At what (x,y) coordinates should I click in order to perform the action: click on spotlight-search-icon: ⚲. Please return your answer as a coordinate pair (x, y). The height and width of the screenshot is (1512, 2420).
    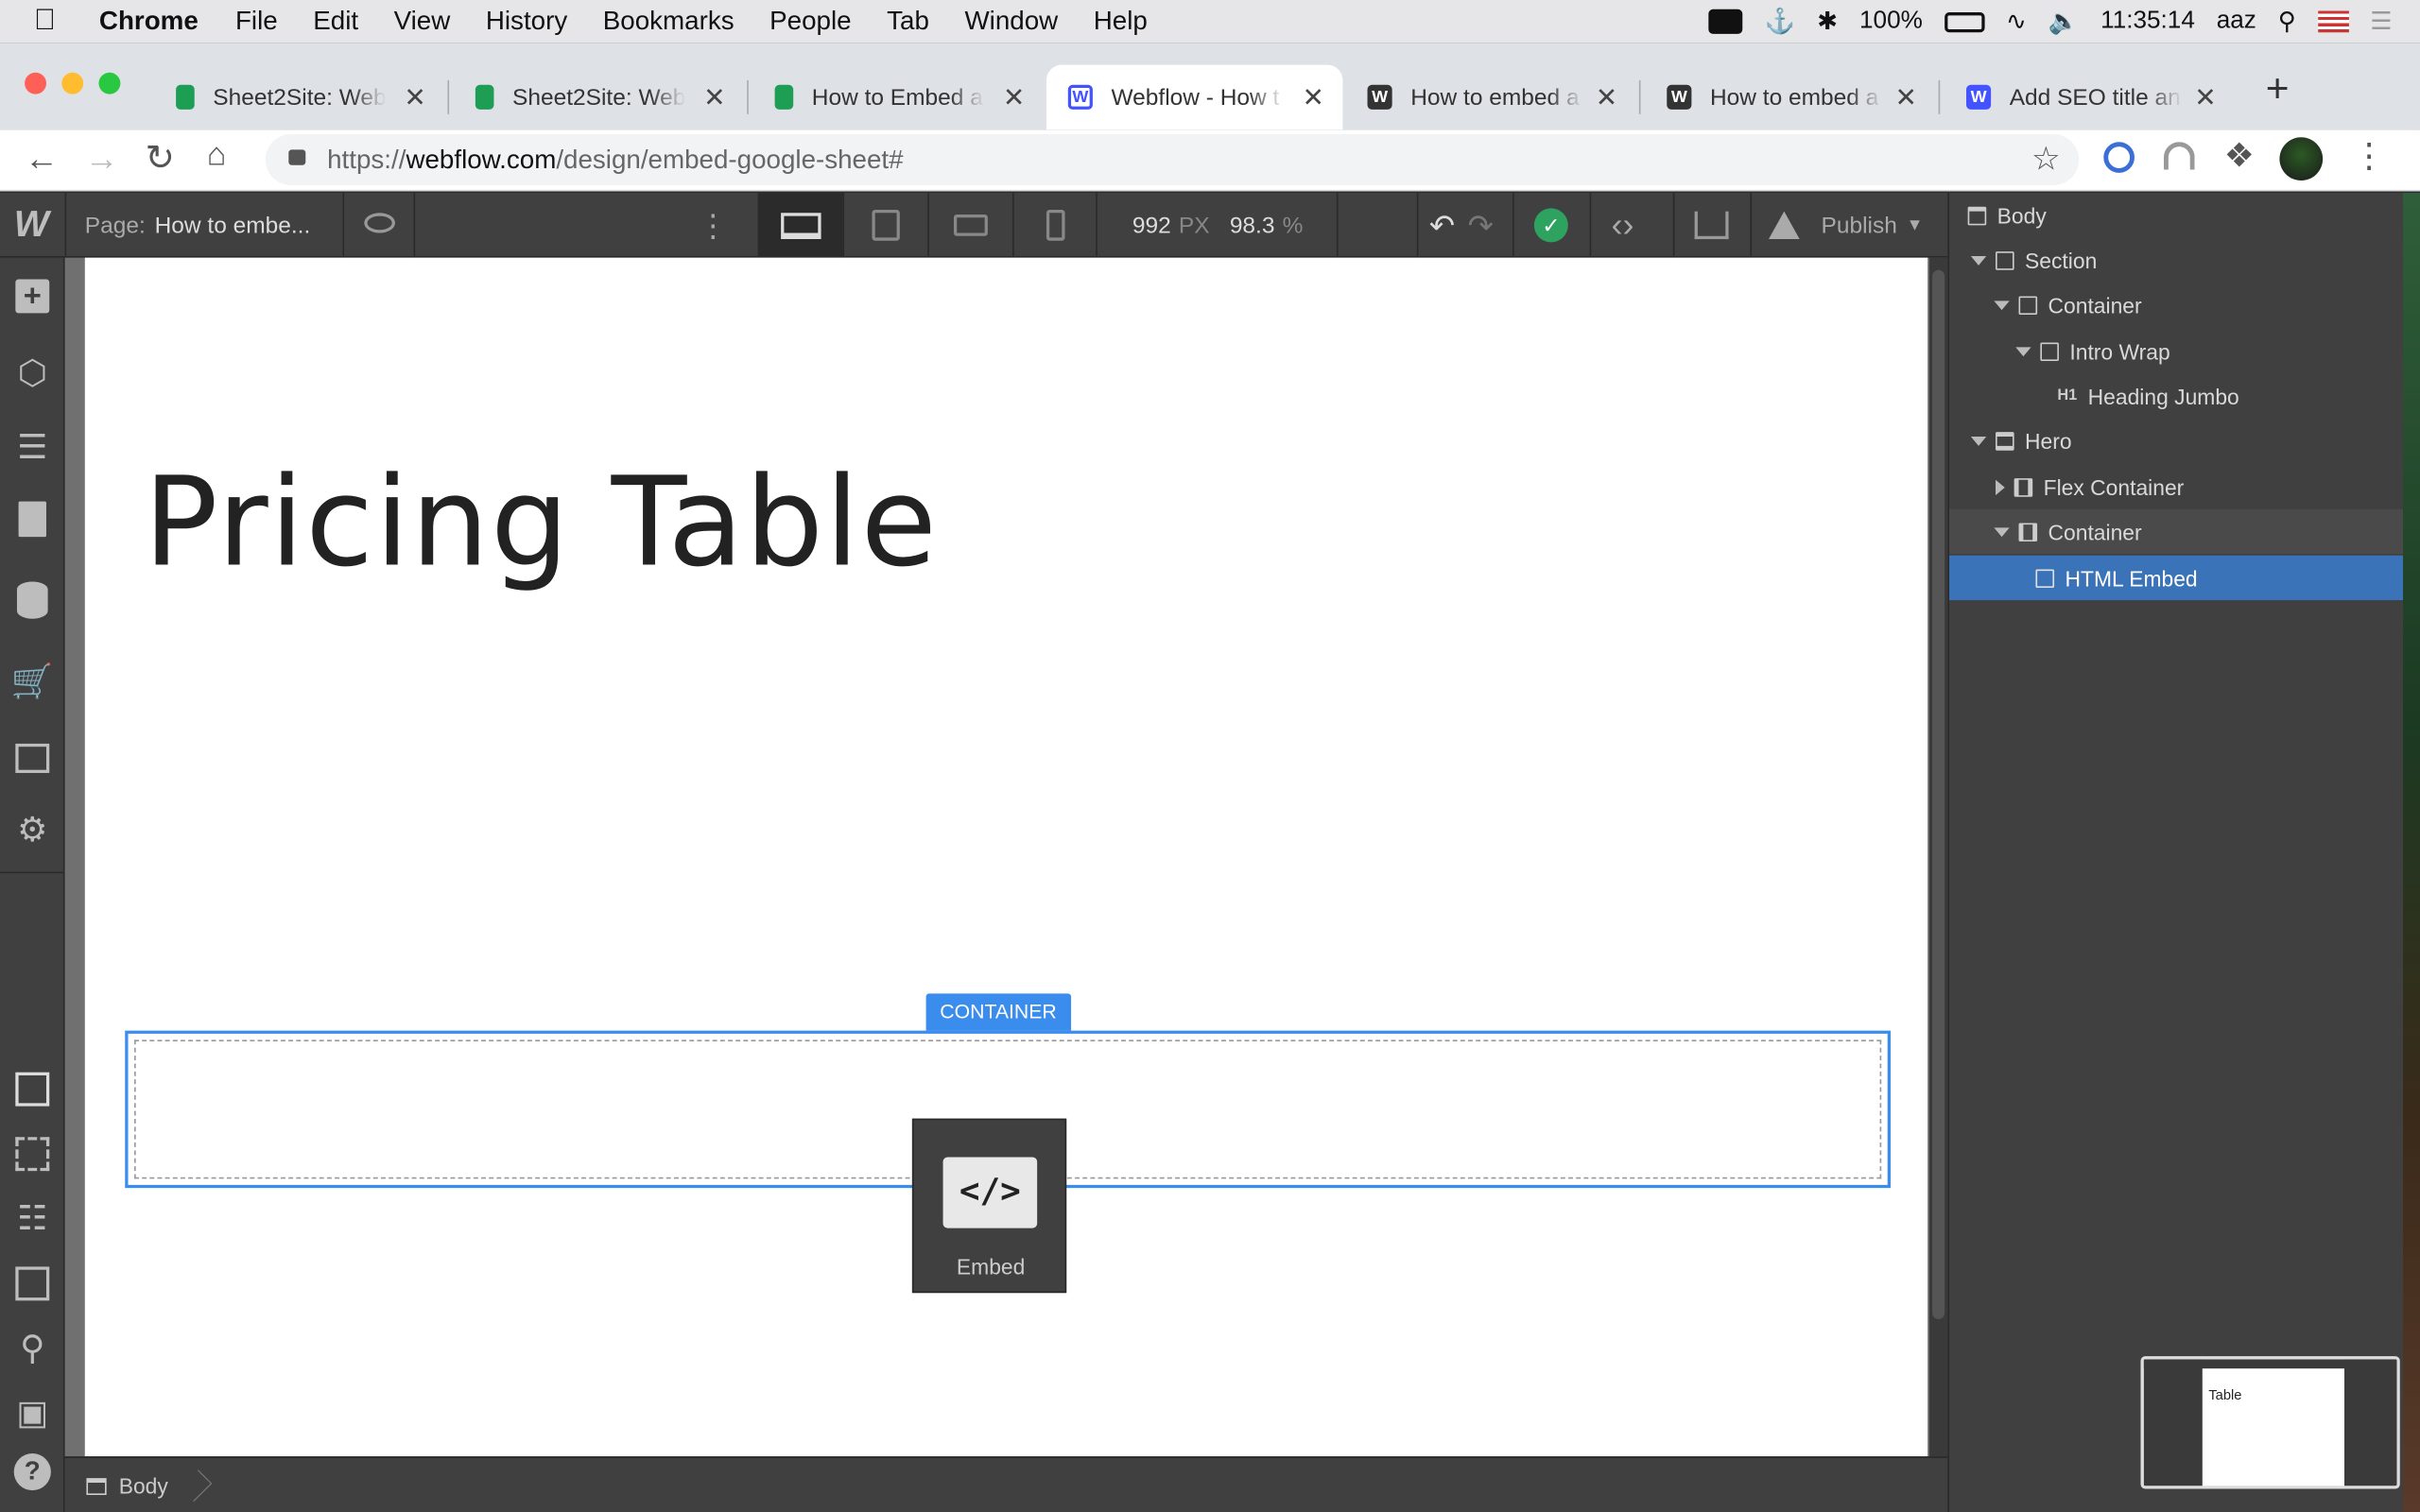
    Looking at the image, I should click on (2287, 22).